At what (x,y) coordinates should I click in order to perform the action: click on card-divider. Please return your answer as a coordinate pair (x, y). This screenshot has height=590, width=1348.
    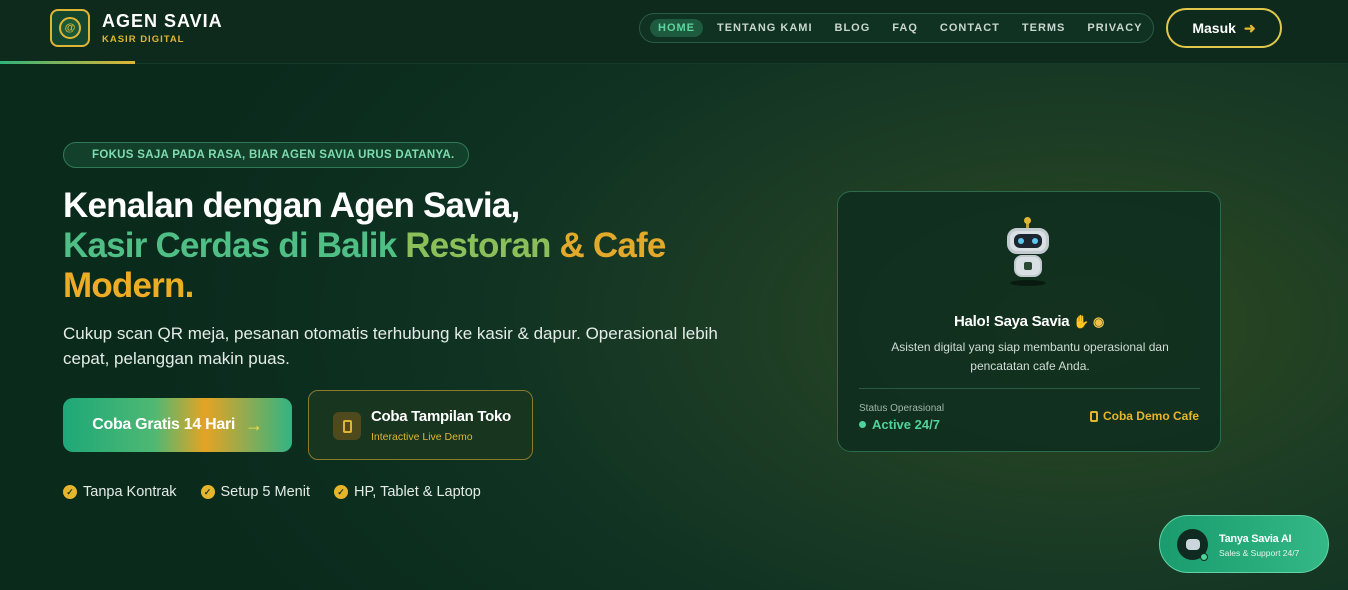
    Looking at the image, I should click on (1029, 388).